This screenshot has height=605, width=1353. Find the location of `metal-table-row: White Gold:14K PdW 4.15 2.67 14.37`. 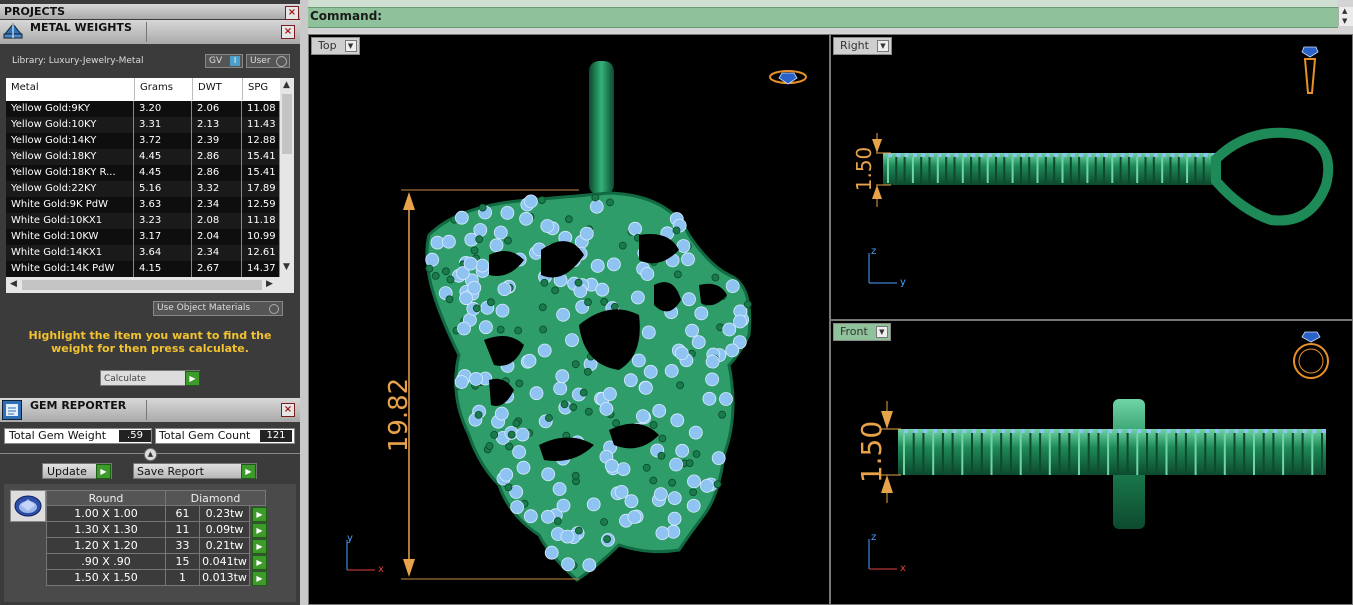

metal-table-row: White Gold:14K PdW 4.15 2.67 14.37 is located at coordinates (143, 269).